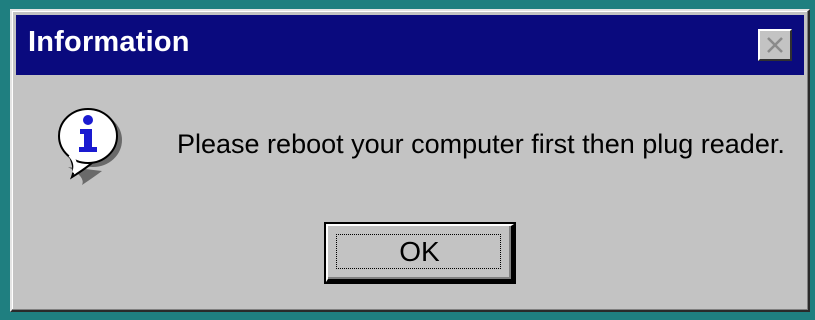  I want to click on info-icon, so click(94, 145).